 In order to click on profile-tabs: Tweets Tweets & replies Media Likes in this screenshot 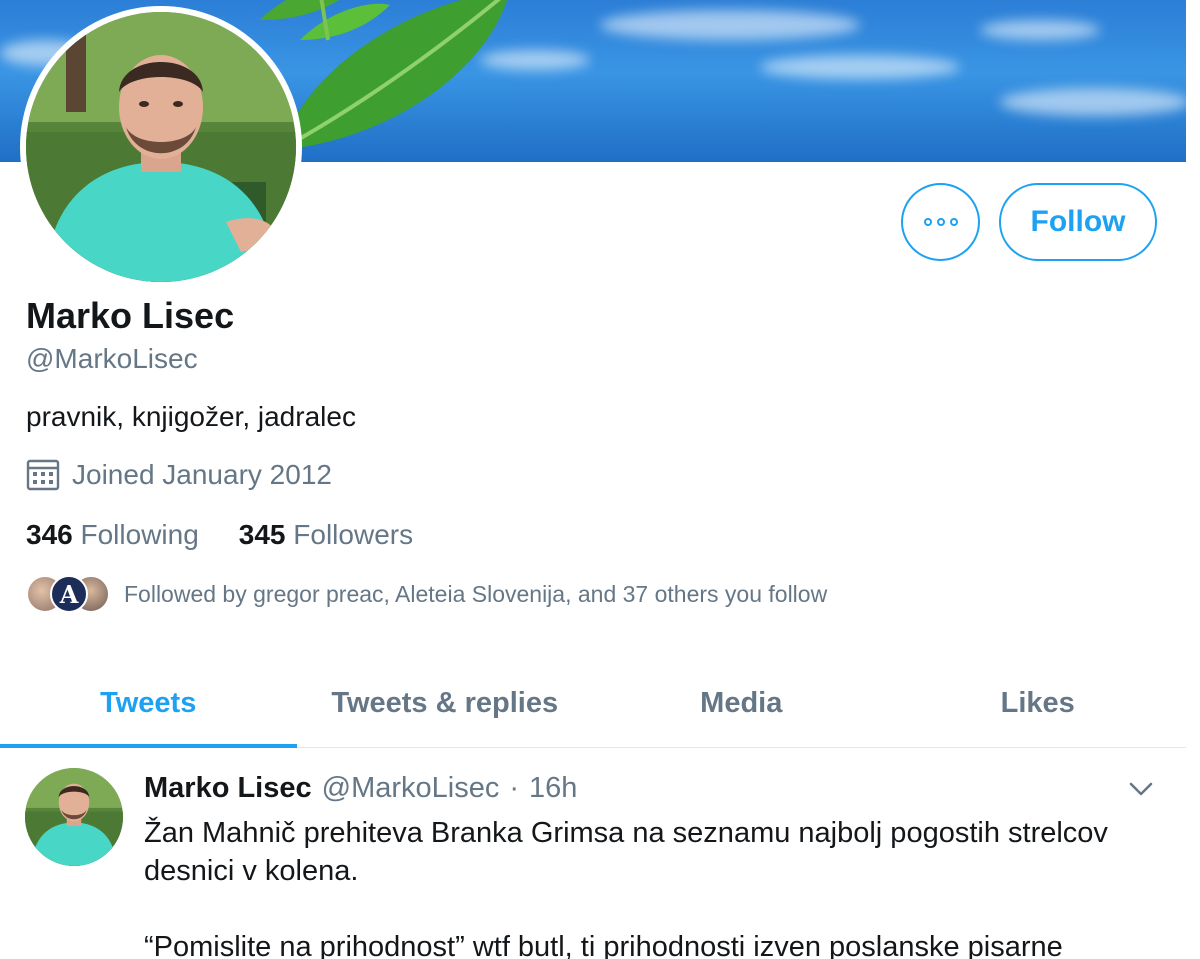, I will do `click(593, 704)`.